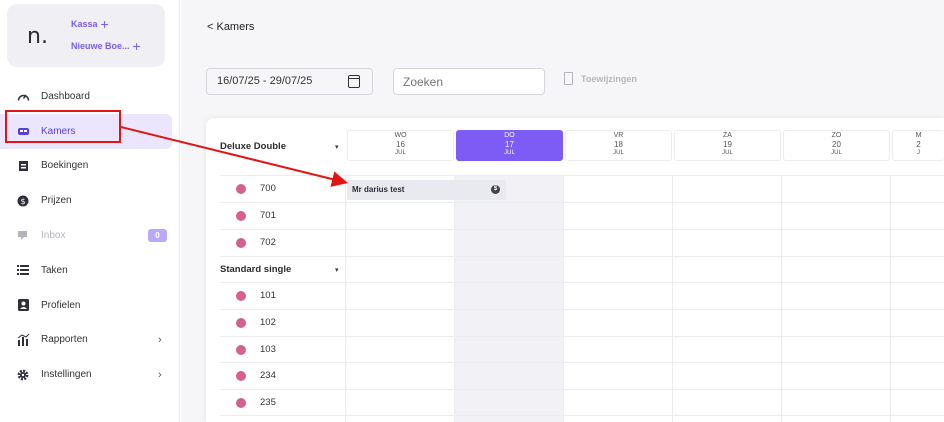 The width and height of the screenshot is (944, 422). What do you see at coordinates (234, 156) in the screenshot?
I see `annotation-arrow` at bounding box center [234, 156].